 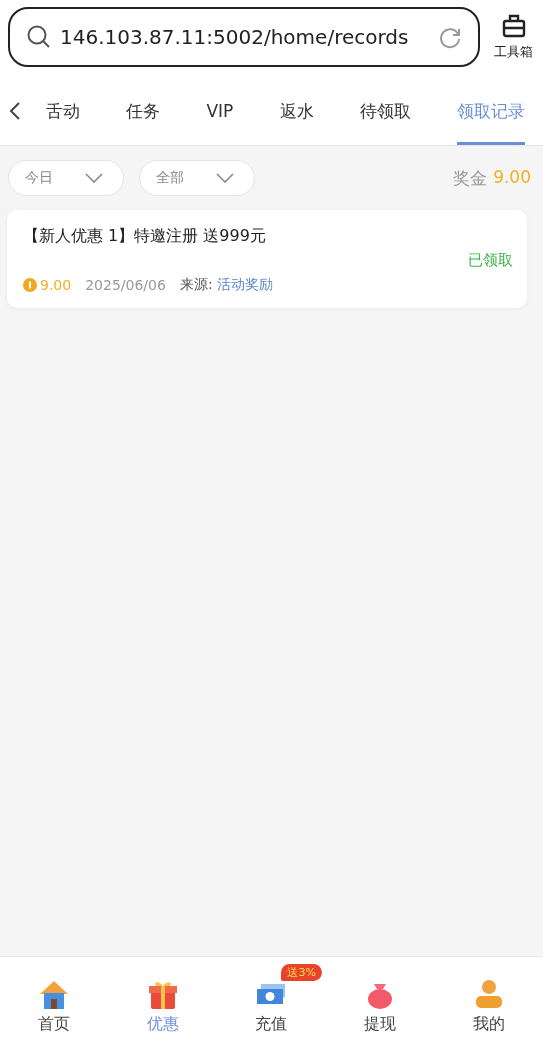 What do you see at coordinates (15, 111) in the screenshot?
I see `back-icon` at bounding box center [15, 111].